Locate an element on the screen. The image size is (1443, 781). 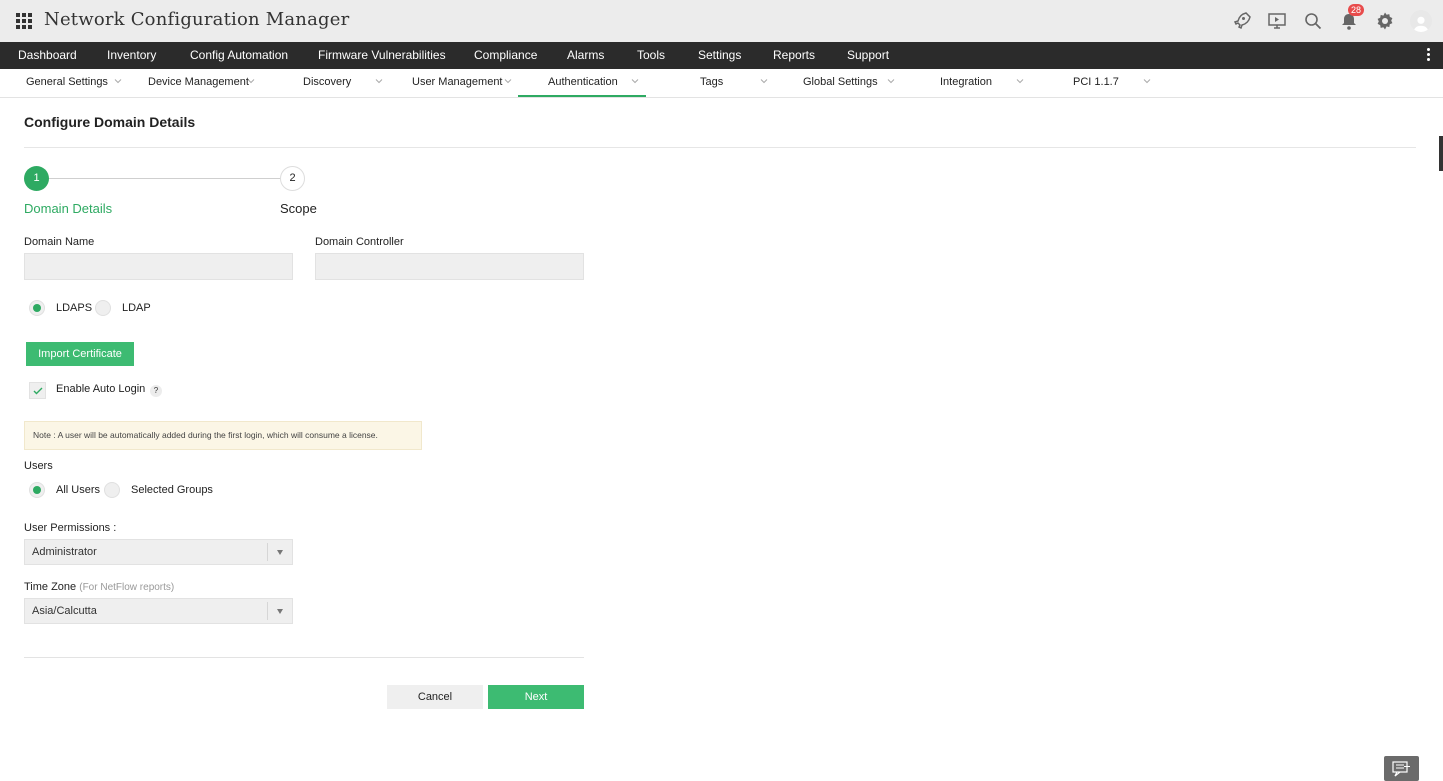
timezone-select: Asia/Calcutta is located at coordinates (158, 611).